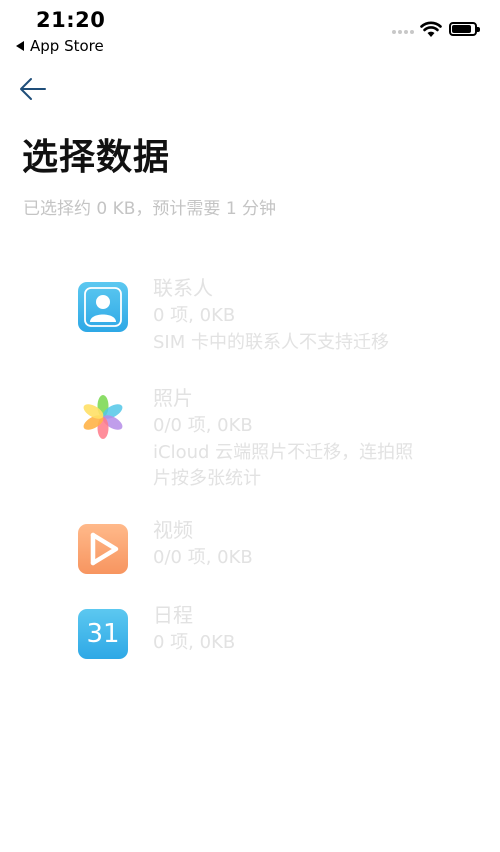  I want to click on calendar-day-number: 31, so click(103, 634).